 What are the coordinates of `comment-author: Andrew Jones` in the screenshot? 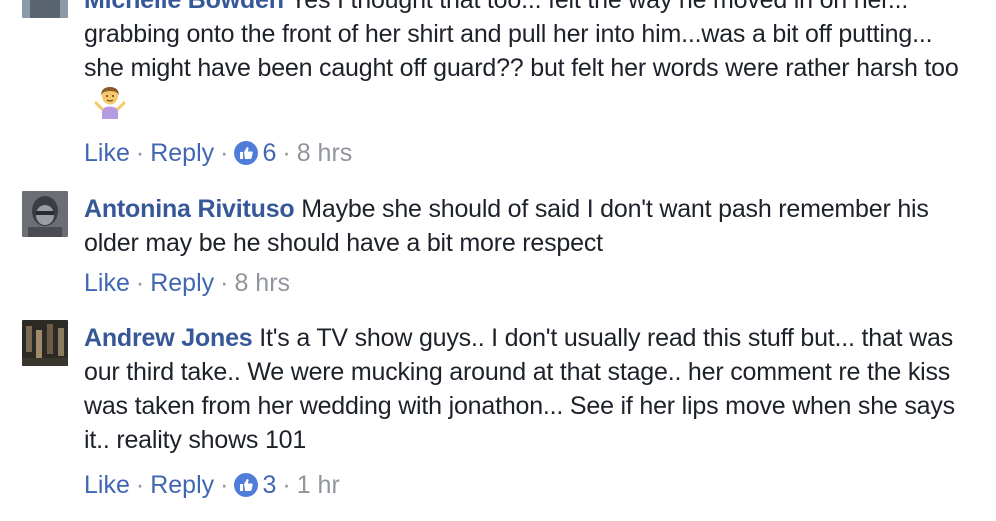 It's located at (168, 338).